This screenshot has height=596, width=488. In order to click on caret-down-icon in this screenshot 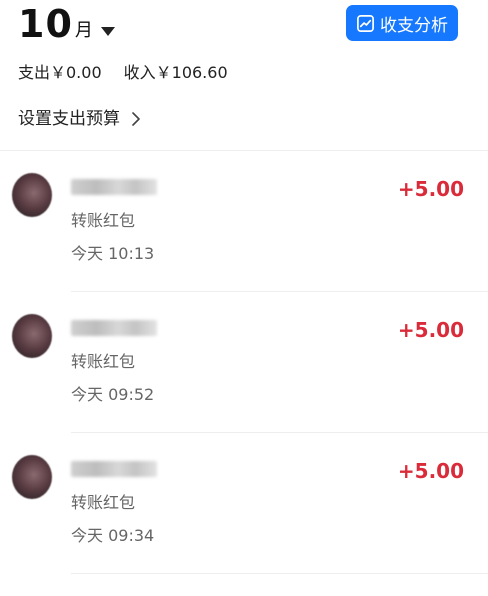, I will do `click(107, 31)`.